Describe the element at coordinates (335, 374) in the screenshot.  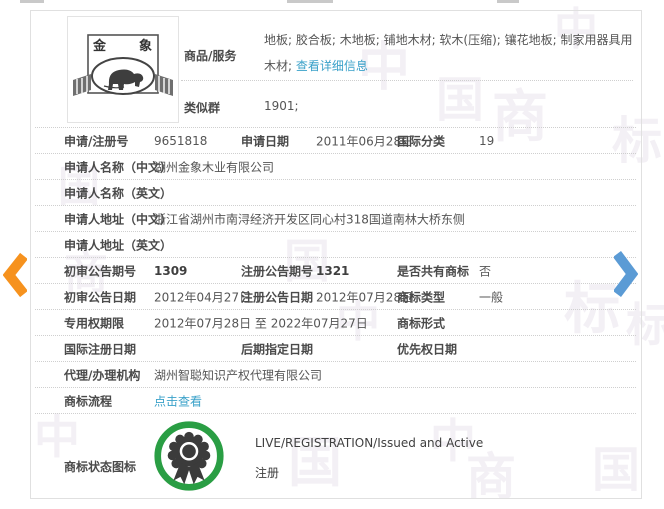
I see `row-agency: 代理/办理机构 湖州智聪知识产权代理有限公司` at that location.